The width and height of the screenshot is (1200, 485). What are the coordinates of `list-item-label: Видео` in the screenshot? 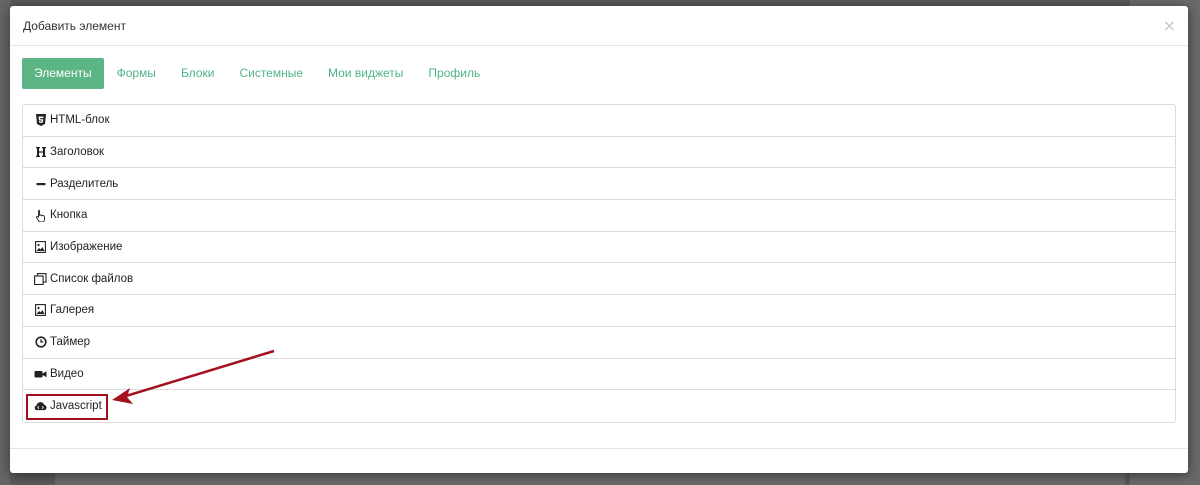 It's located at (67, 373).